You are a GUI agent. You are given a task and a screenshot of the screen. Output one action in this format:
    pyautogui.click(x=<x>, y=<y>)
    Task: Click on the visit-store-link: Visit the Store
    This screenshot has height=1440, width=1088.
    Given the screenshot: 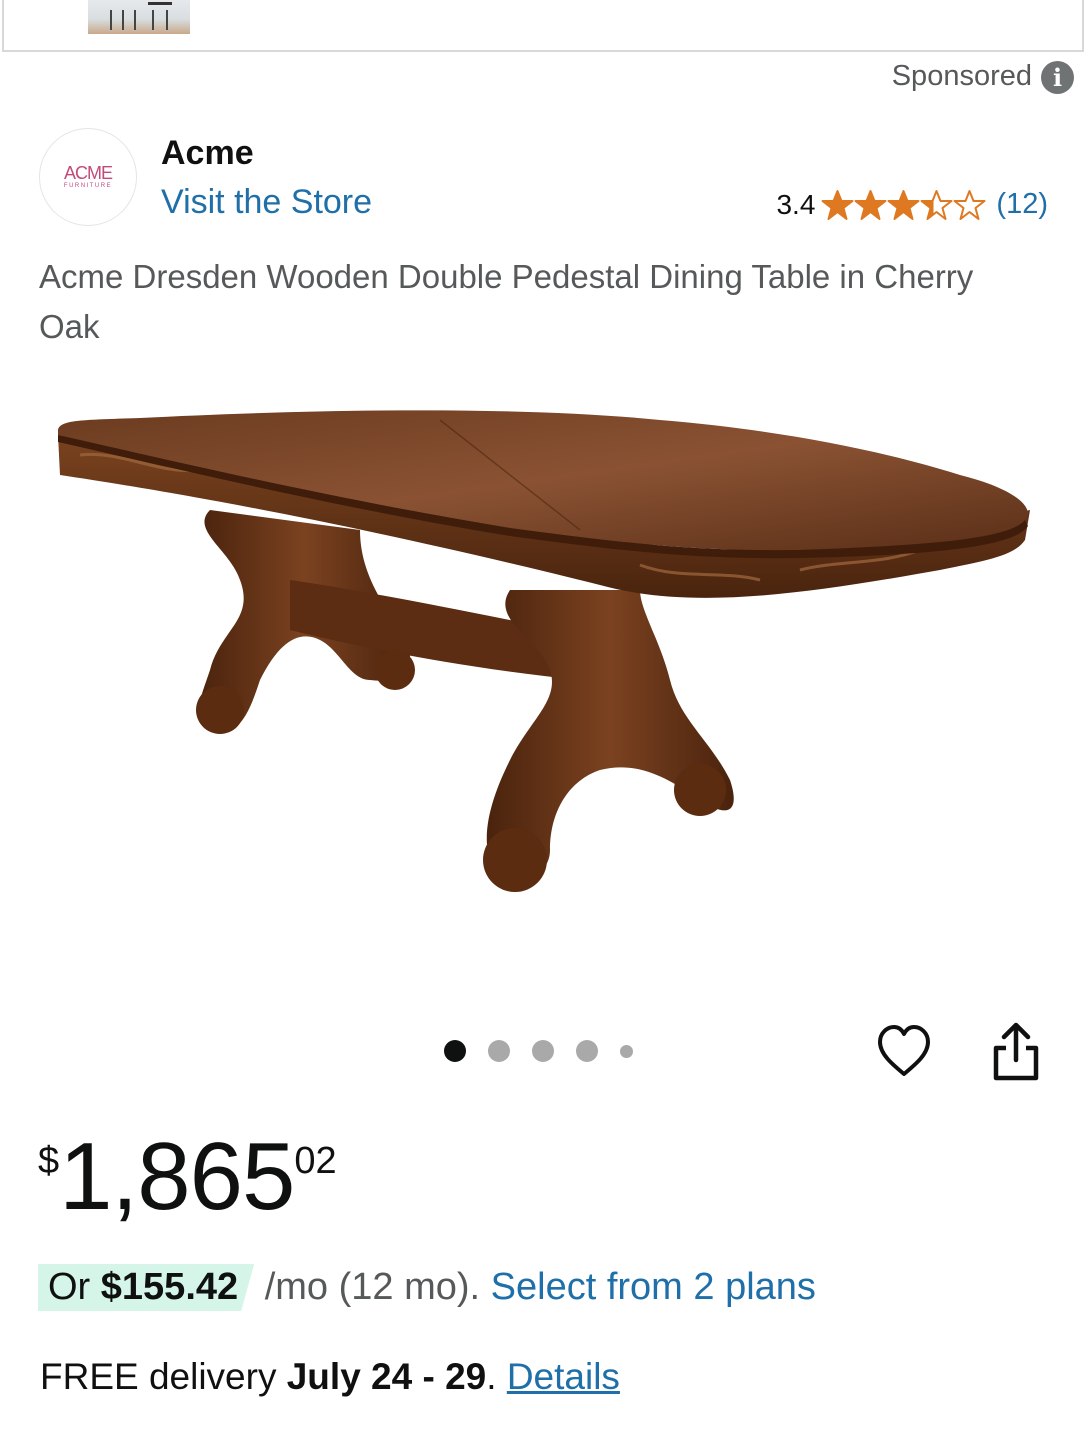 What is the action you would take?
    pyautogui.click(x=266, y=202)
    